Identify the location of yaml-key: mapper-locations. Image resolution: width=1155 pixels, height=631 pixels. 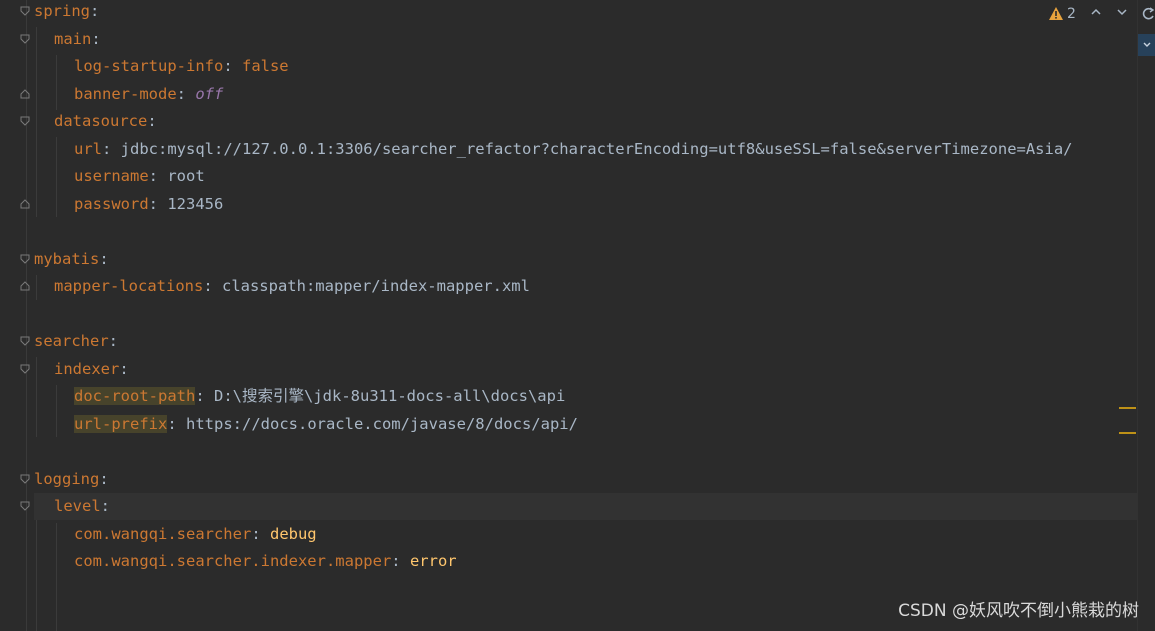
(129, 286).